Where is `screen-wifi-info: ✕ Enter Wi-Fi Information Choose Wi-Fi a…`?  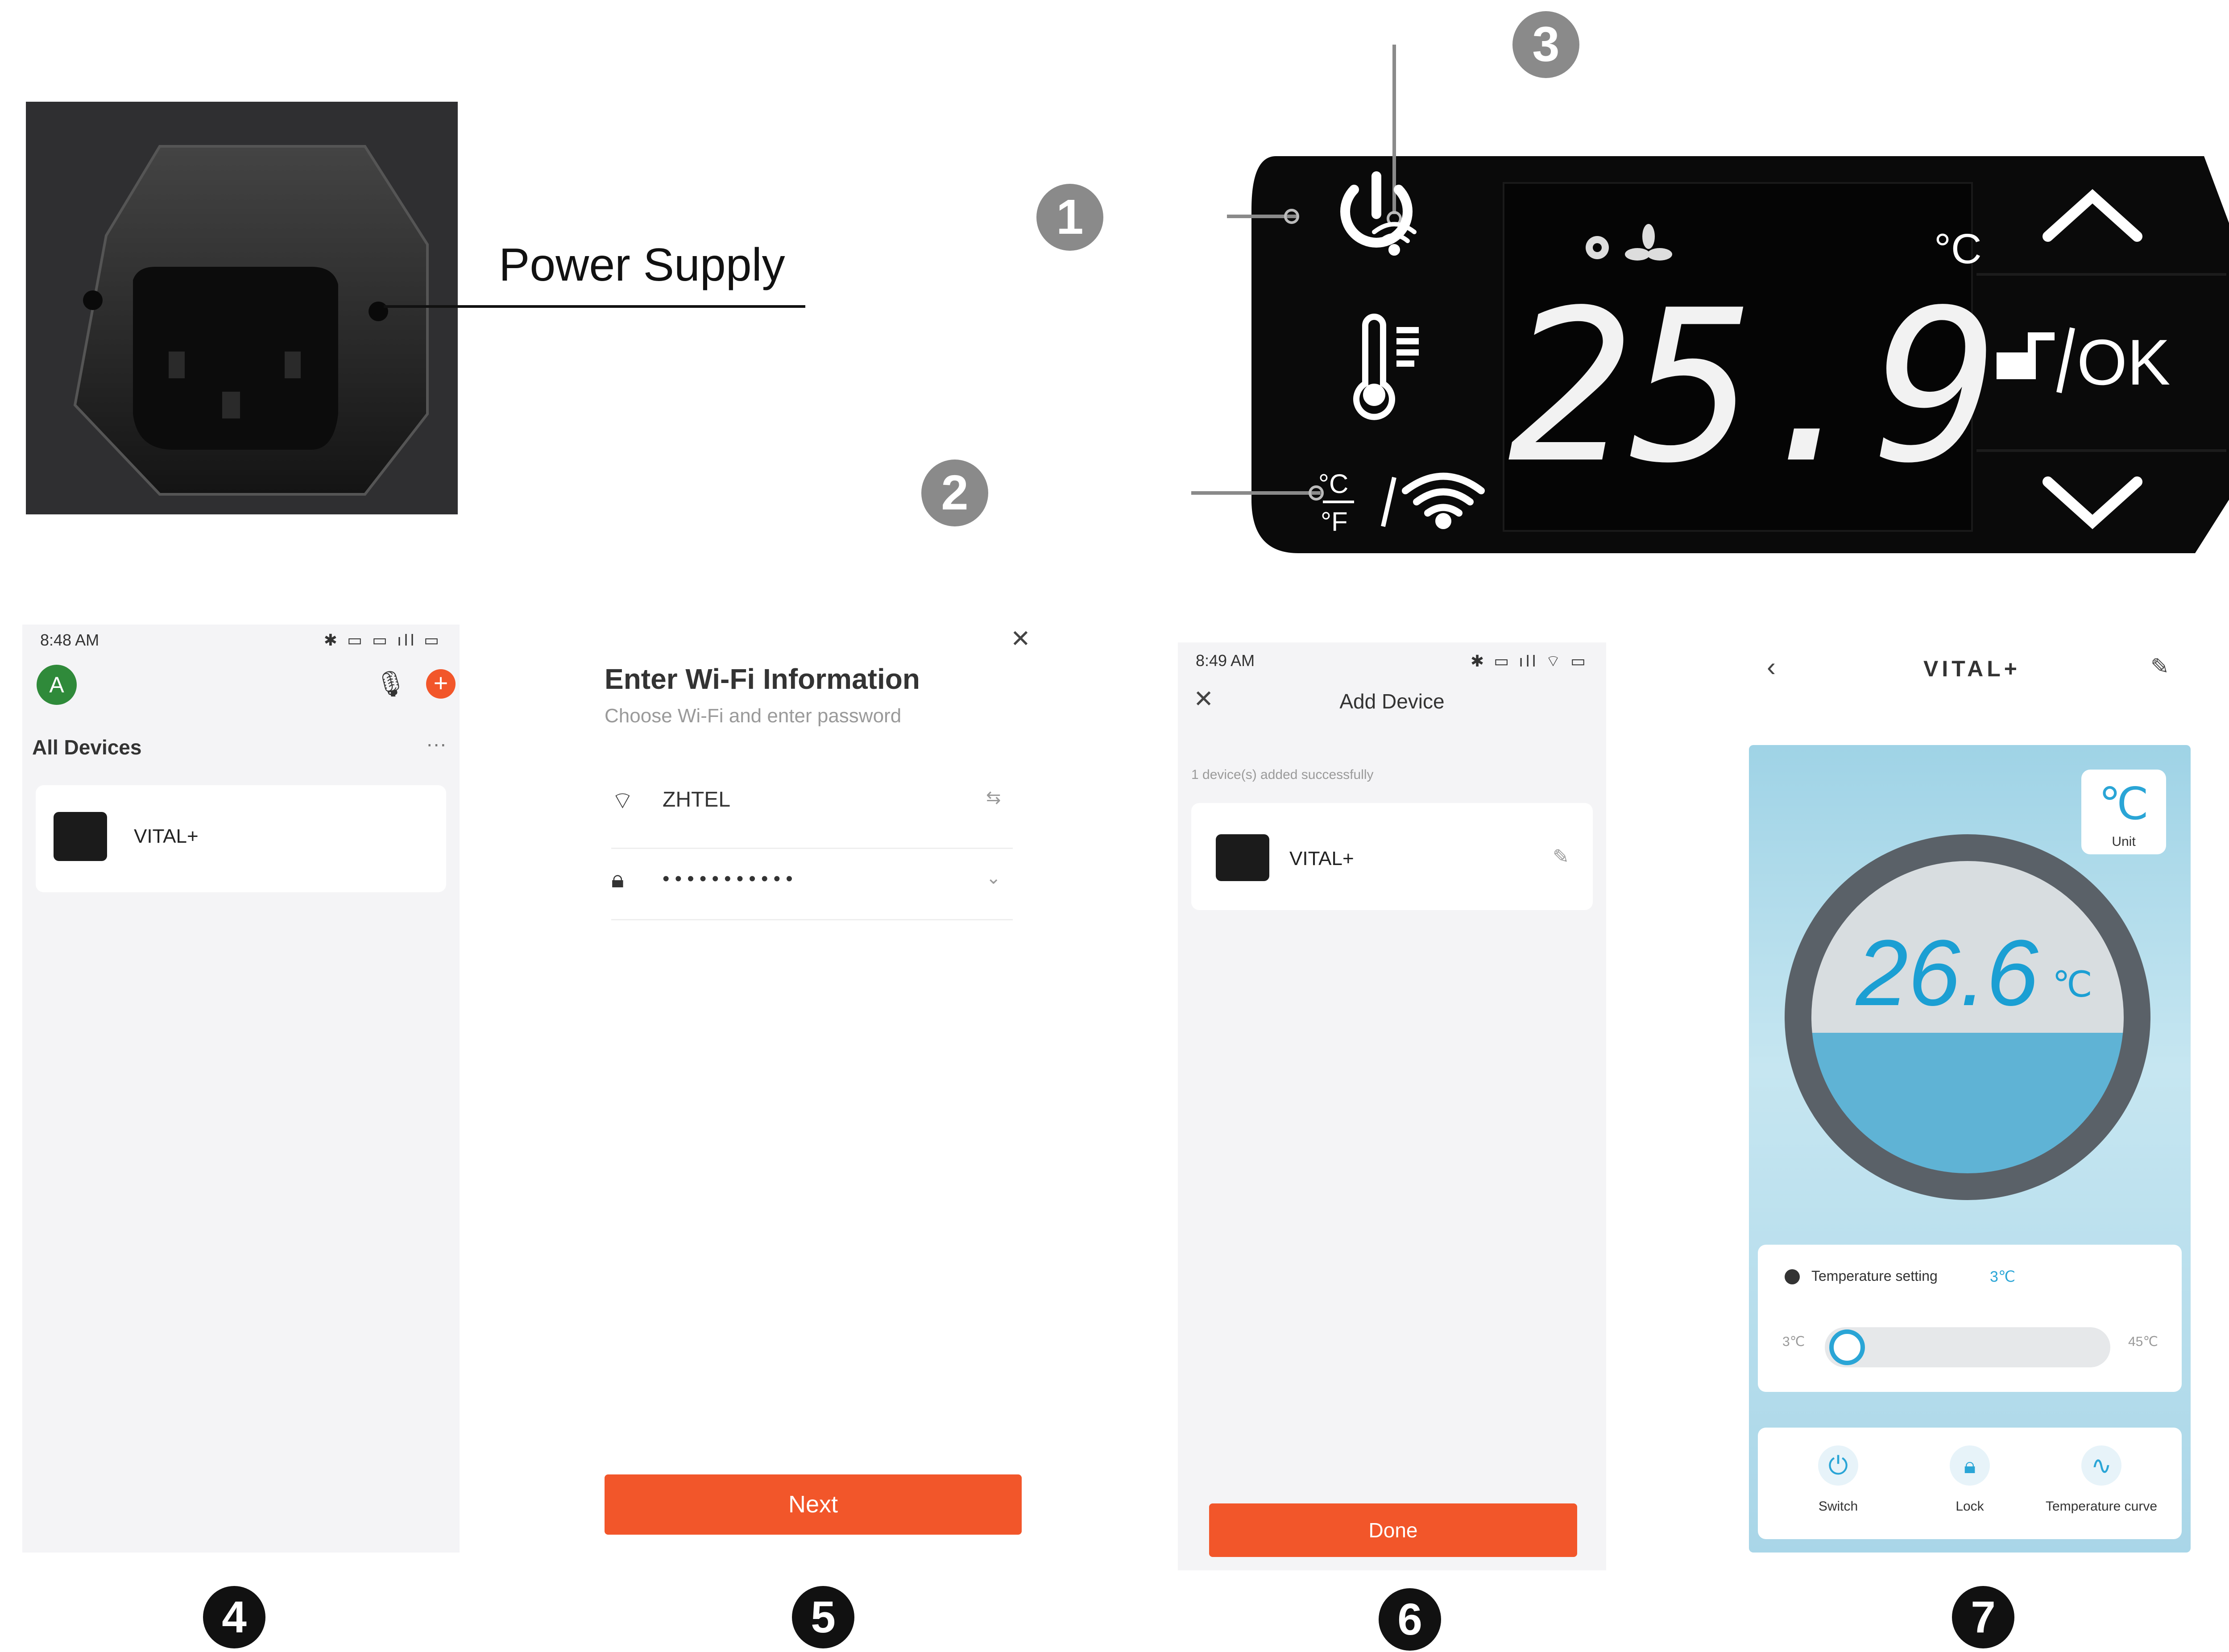
screen-wifi-info: ✕ Enter Wi-Fi Information Choose Wi-Fi a… is located at coordinates (816, 1084).